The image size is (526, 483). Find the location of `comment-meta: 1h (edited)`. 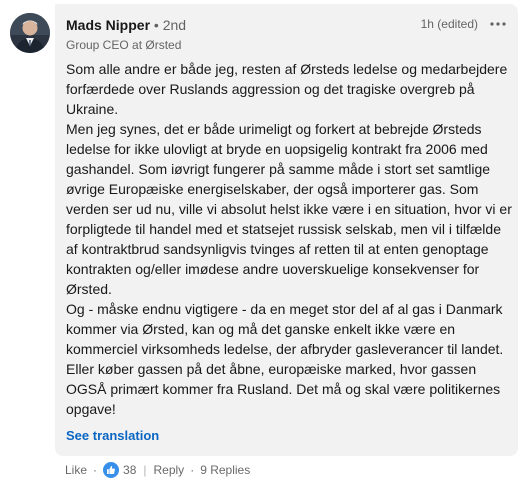

comment-meta: 1h (edited) is located at coordinates (464, 24).